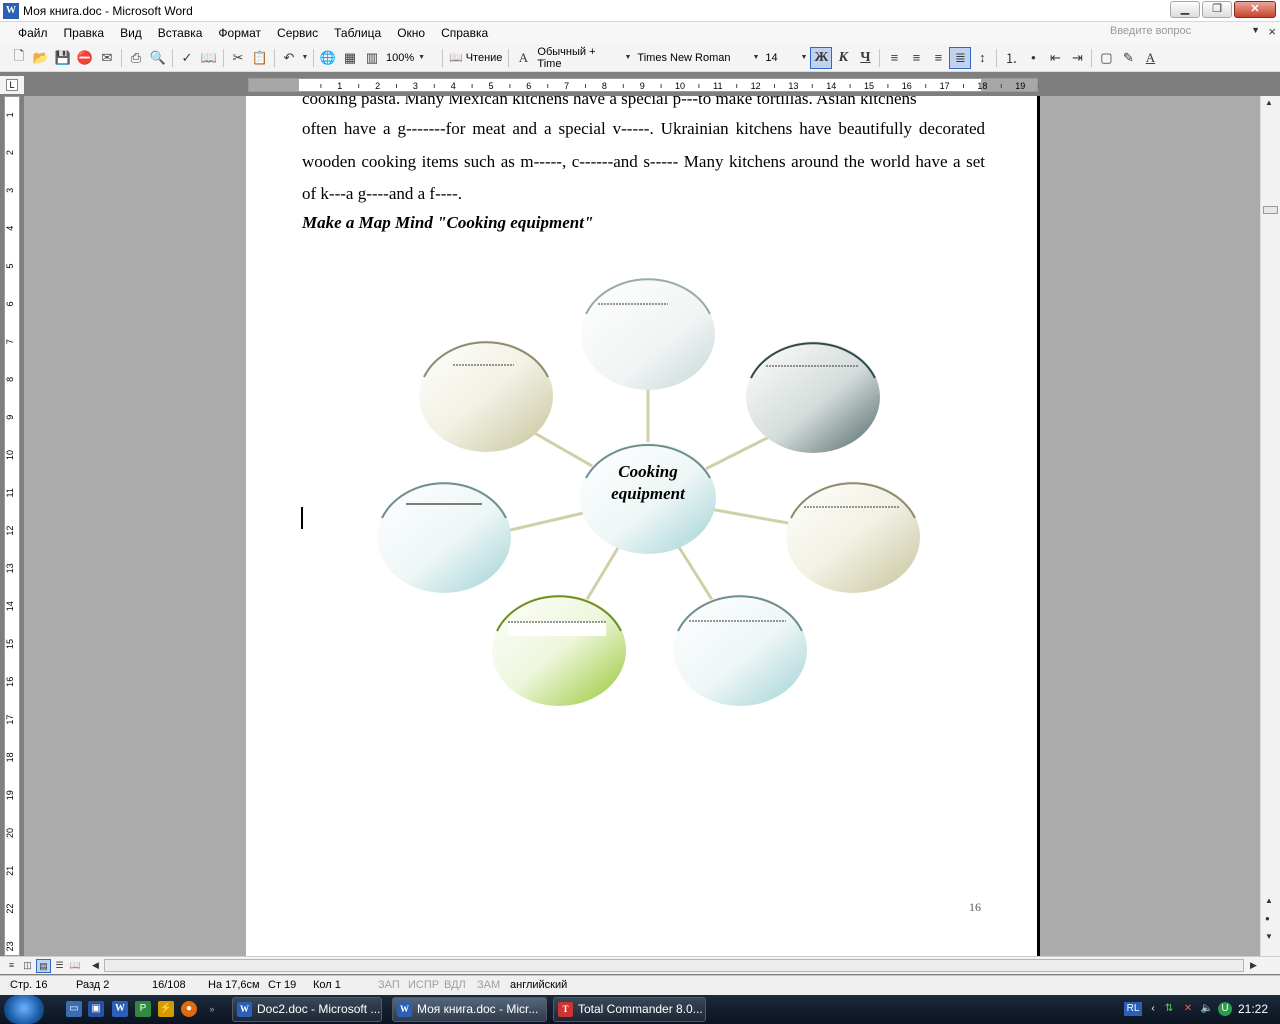 This screenshot has height=1024, width=1280. What do you see at coordinates (11, 966) in the screenshot?
I see `normal-view-icon: ≡` at bounding box center [11, 966].